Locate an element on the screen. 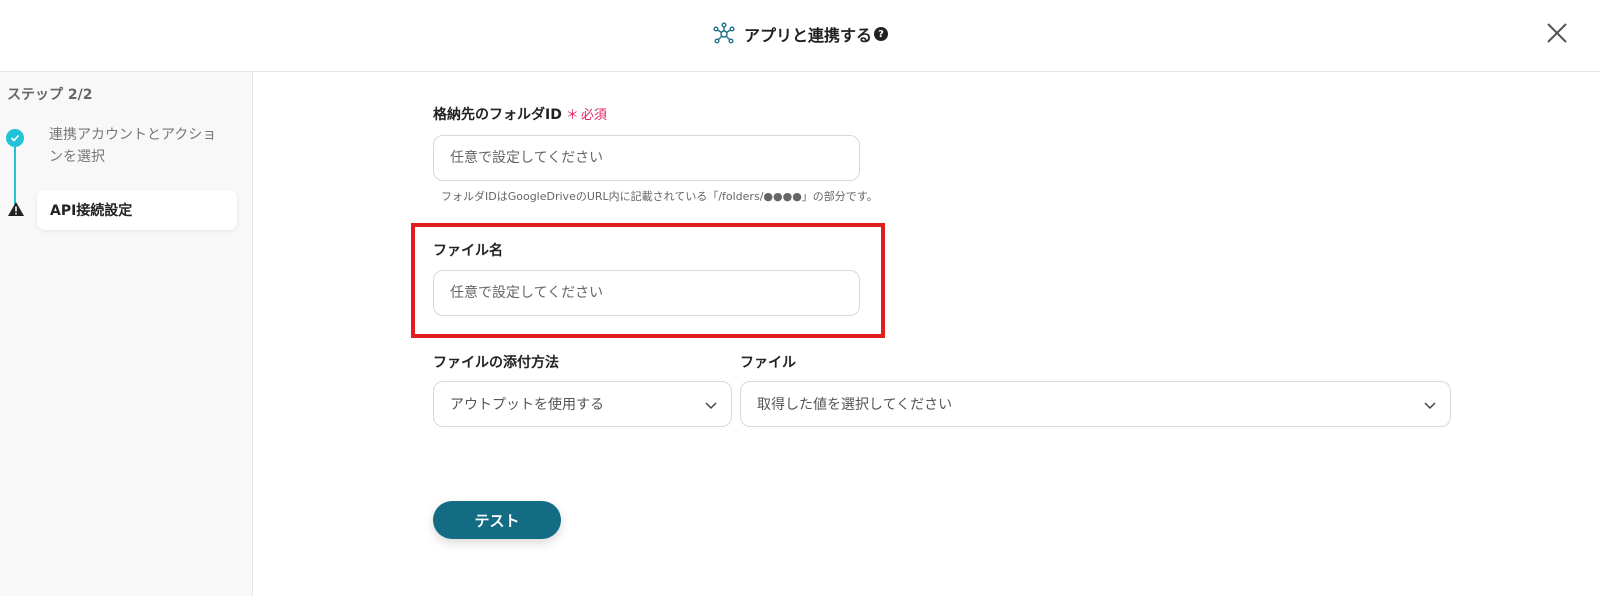 Image resolution: width=1600 pixels, height=596 pixels. file-select-value: 取得した値を選択してください is located at coordinates (855, 405).